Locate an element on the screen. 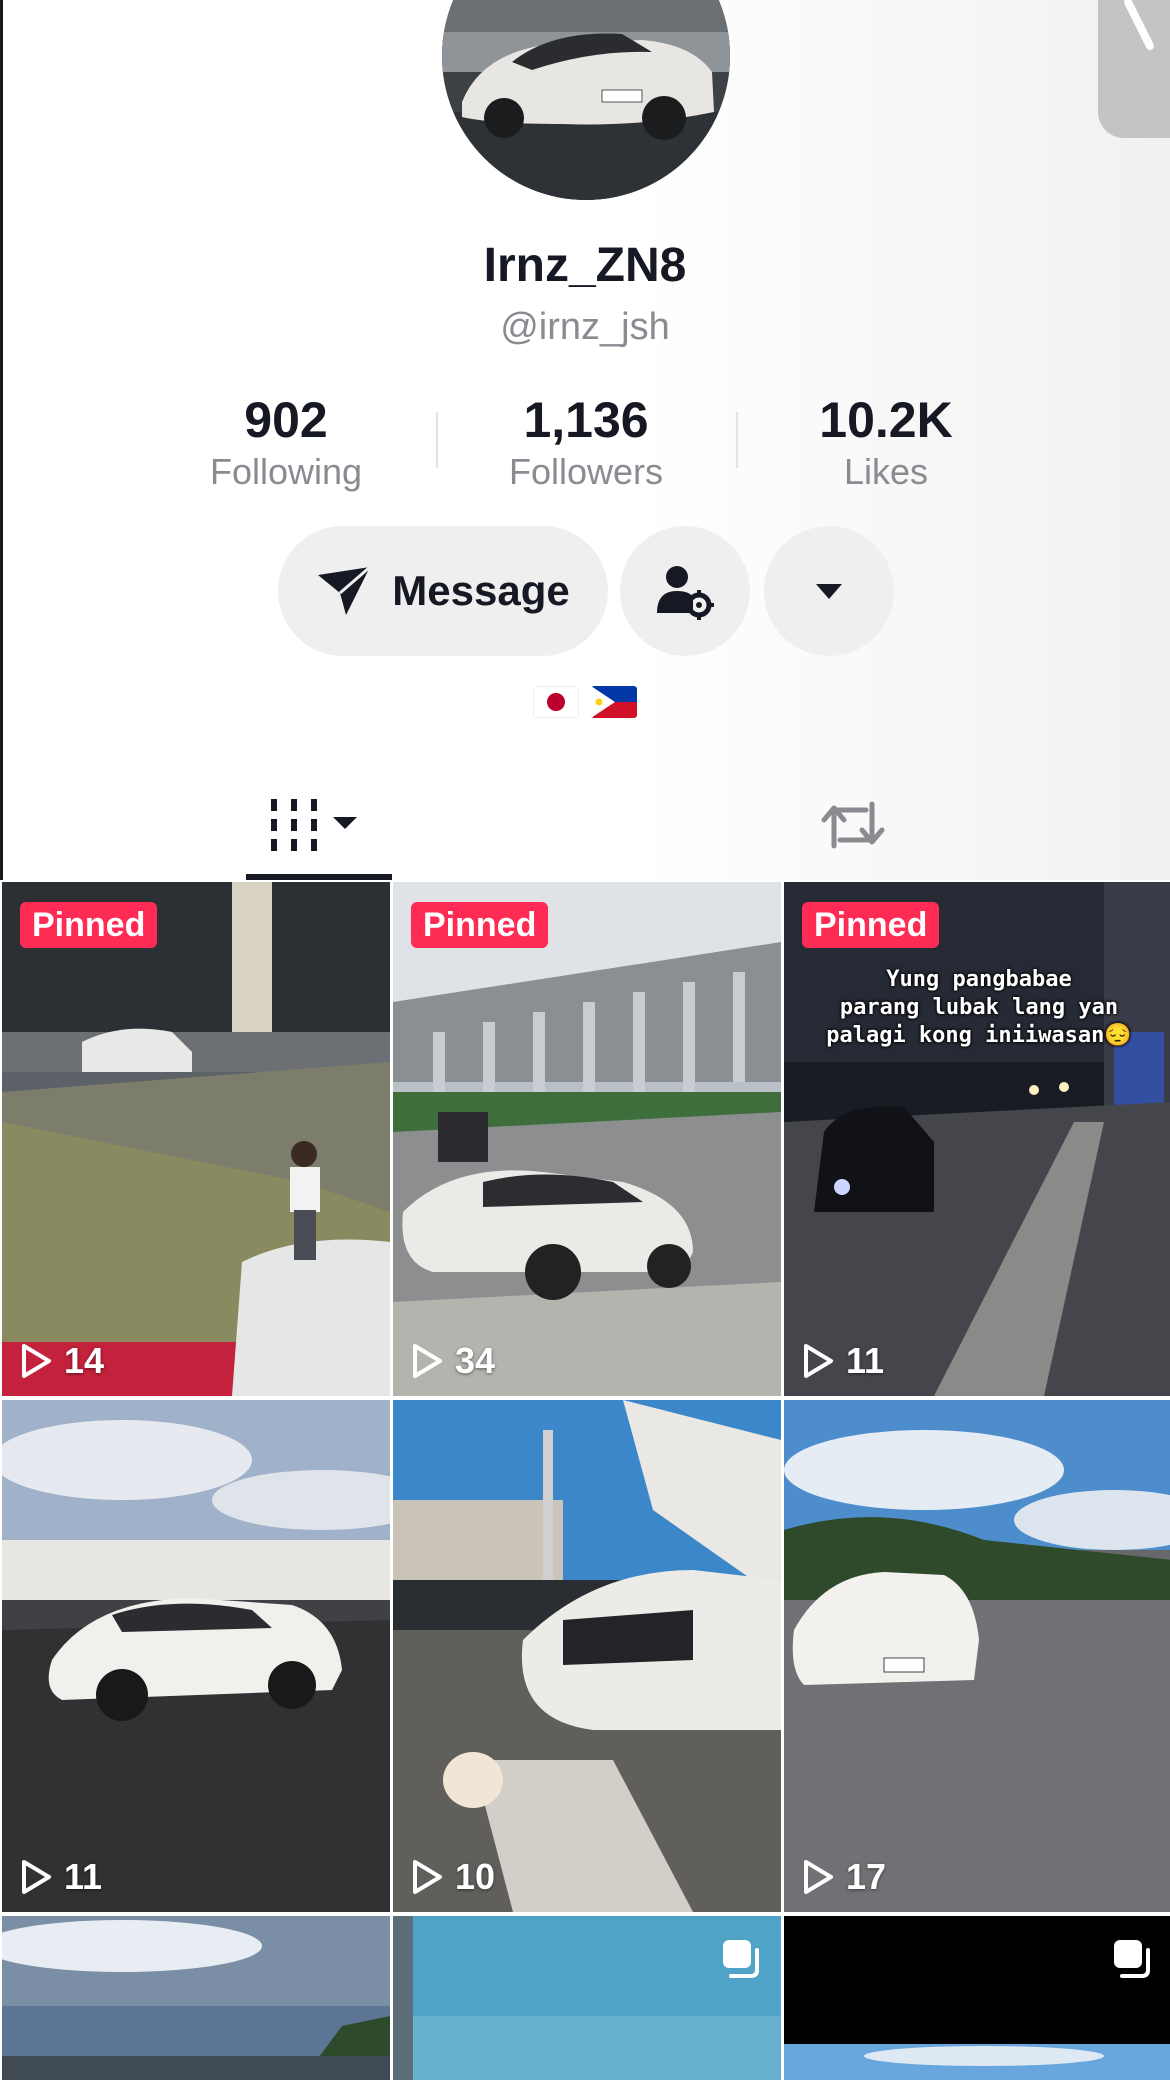  view-count: 17 is located at coordinates (844, 1877).